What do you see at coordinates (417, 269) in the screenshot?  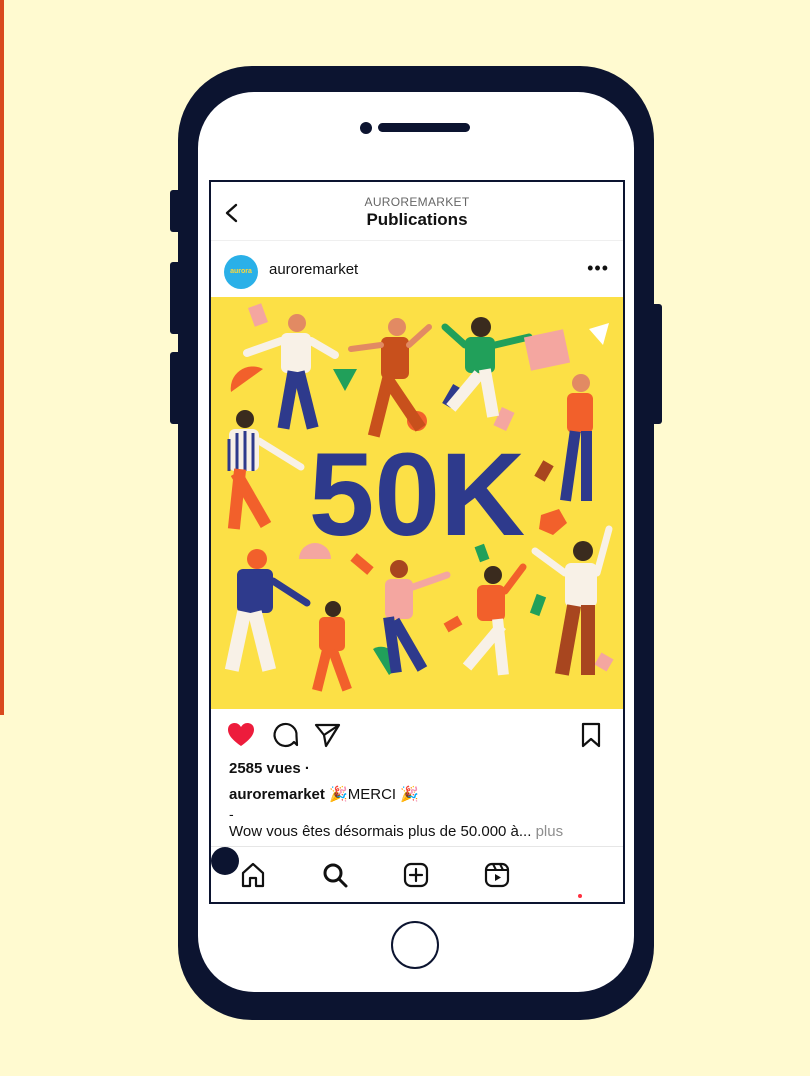 I see `post-header: aurora auroremarket •••` at bounding box center [417, 269].